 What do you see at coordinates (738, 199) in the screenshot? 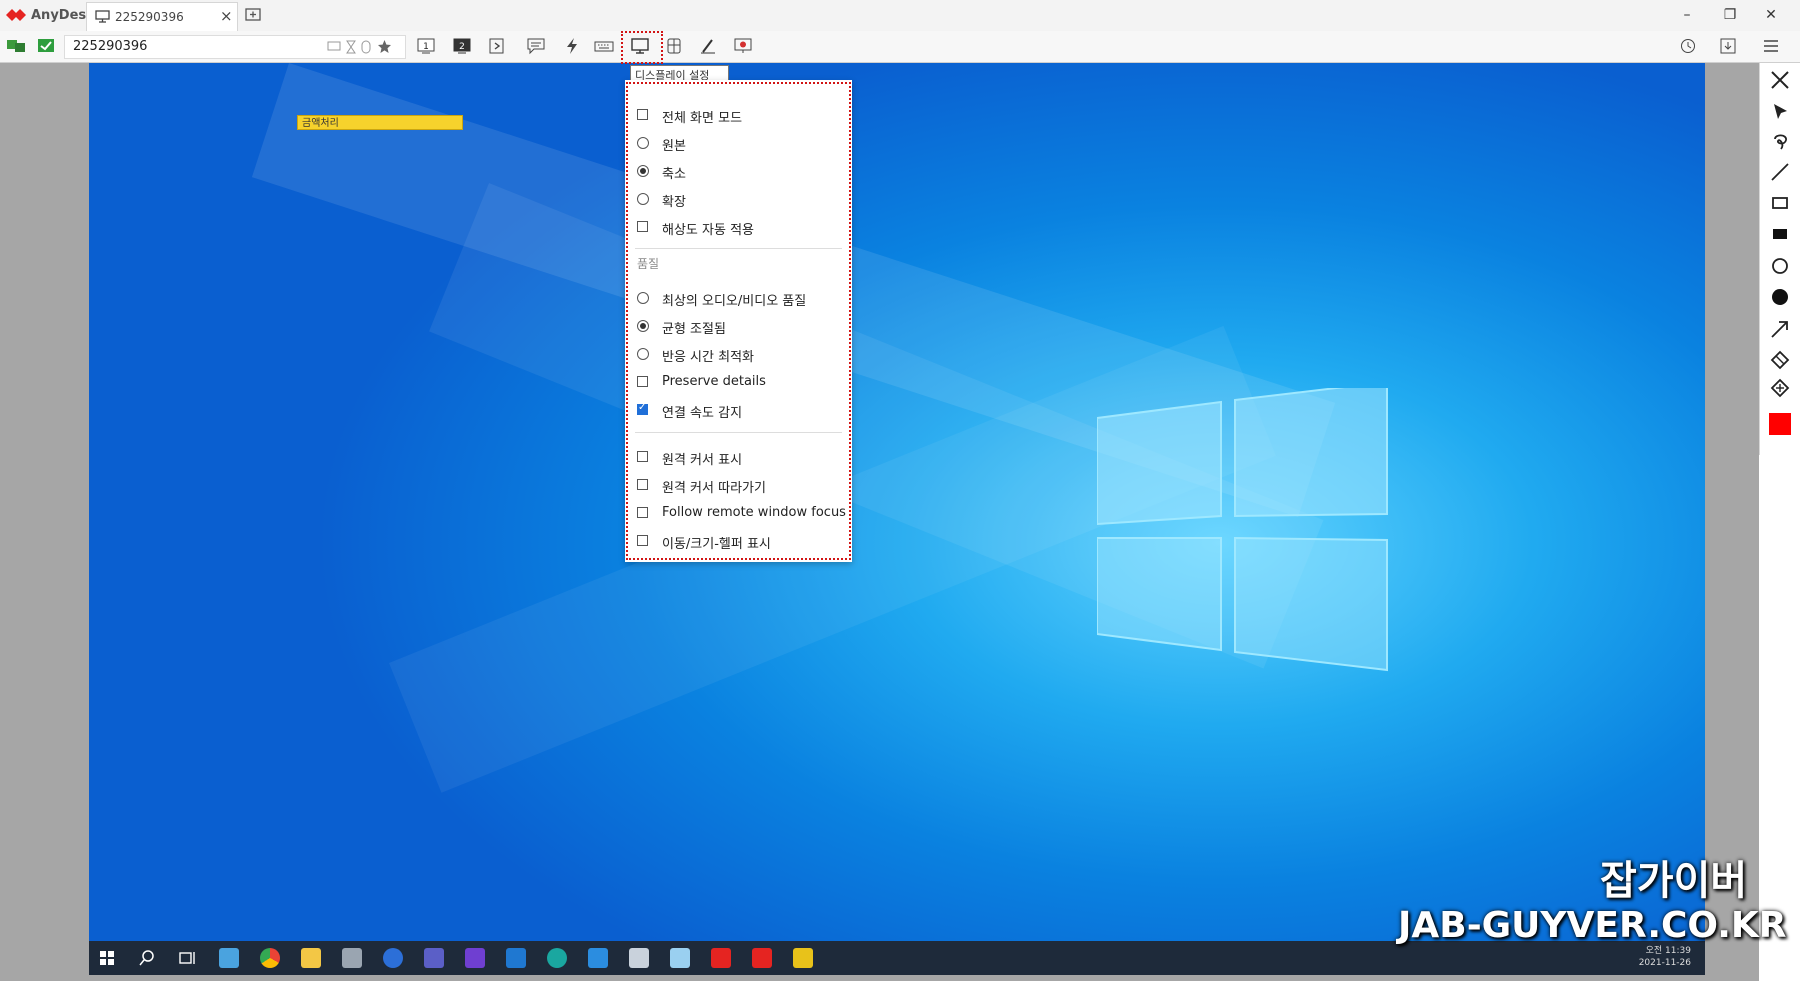
I see `menu-item-stretch: 확장` at bounding box center [738, 199].